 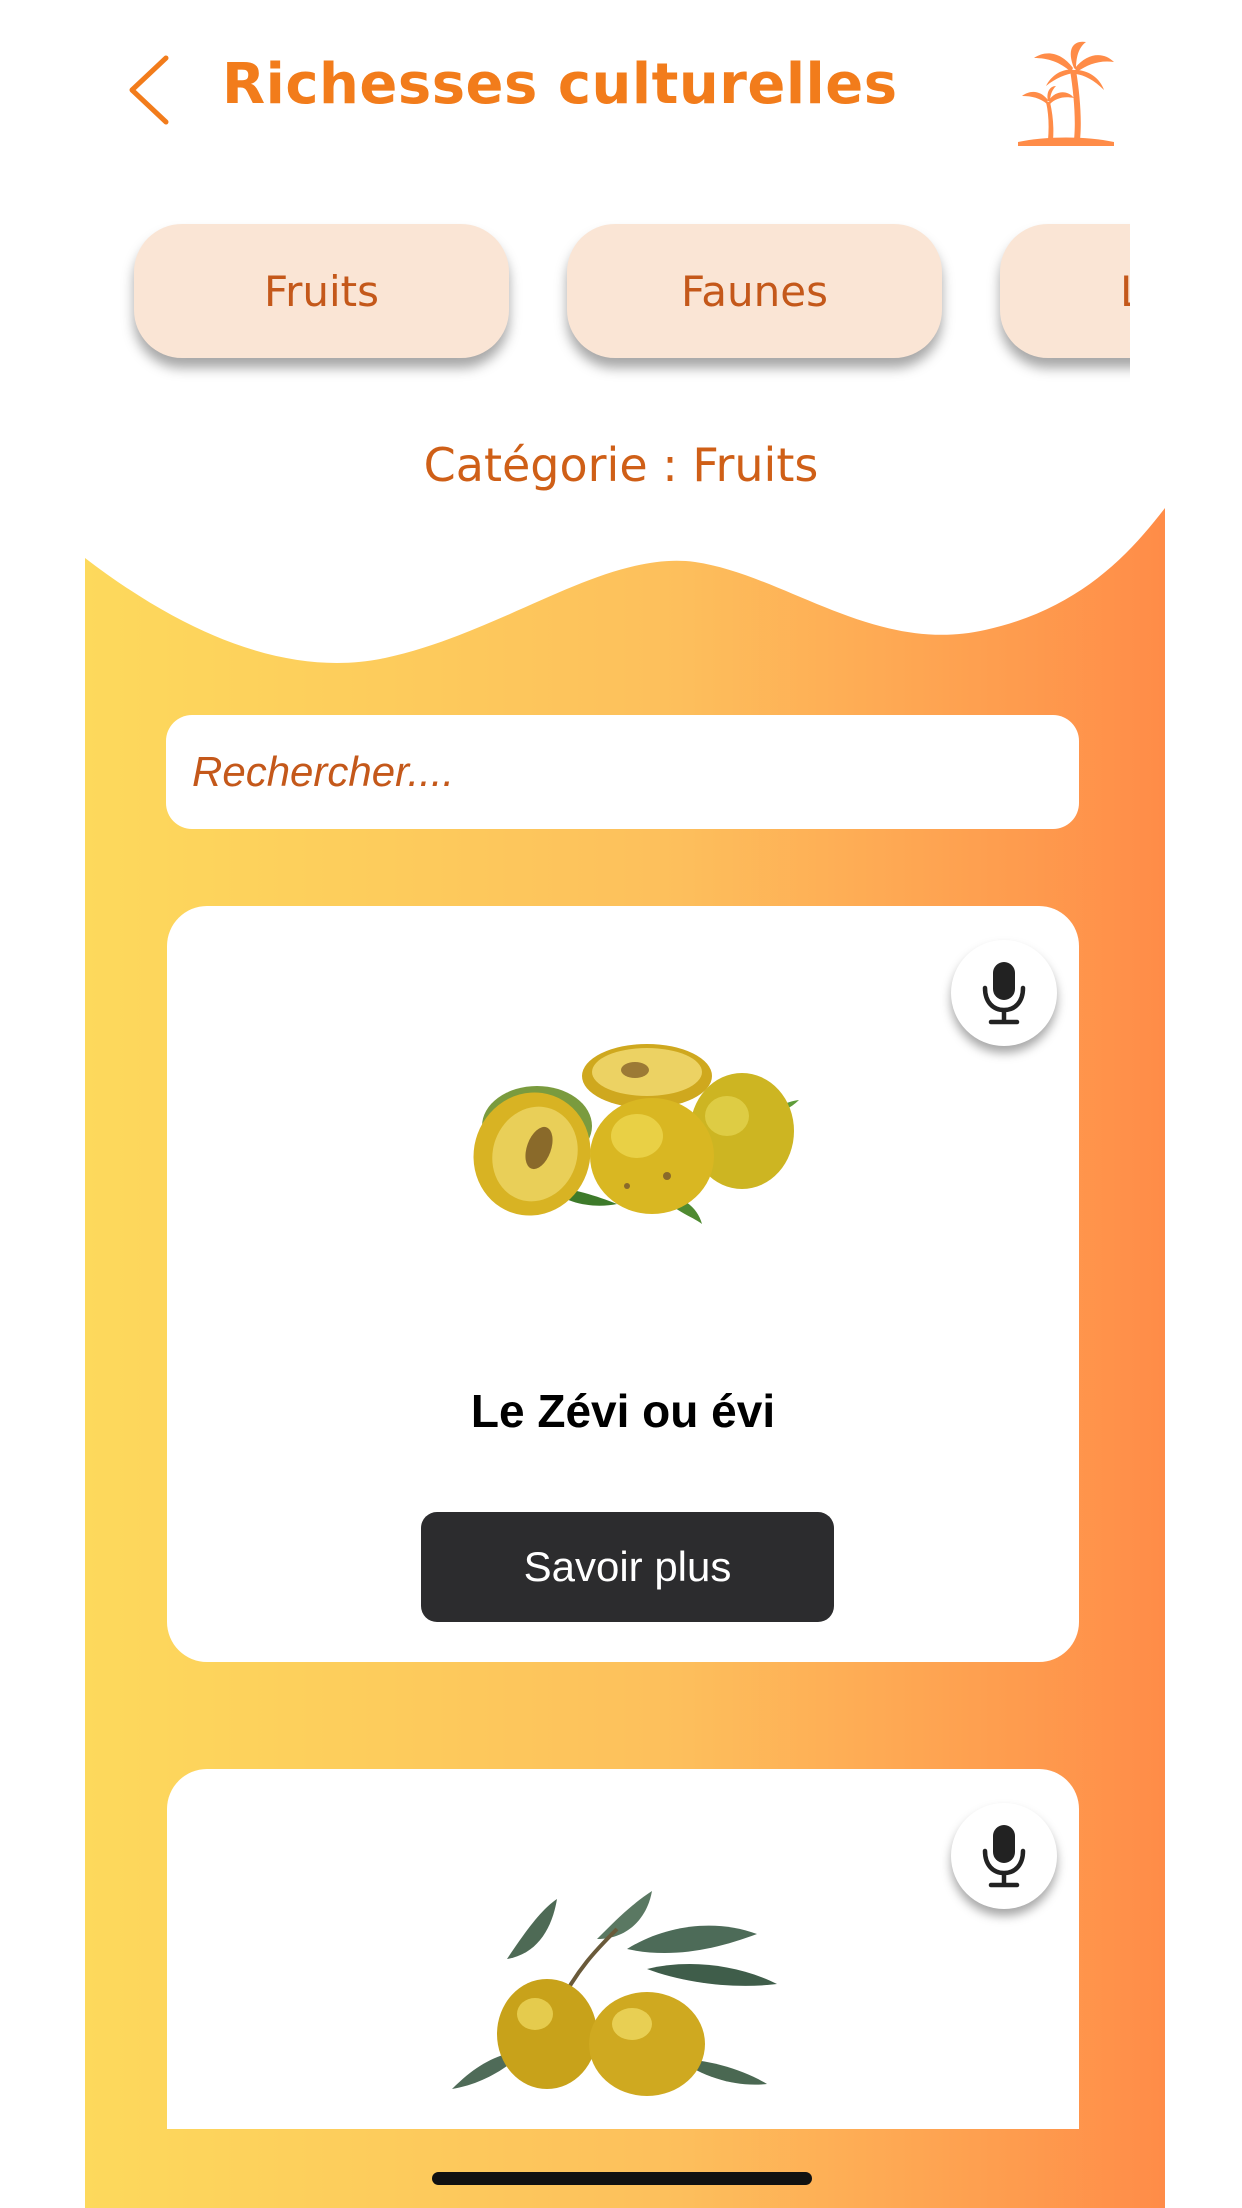 I want to click on home-indicator, so click(x=622, y=2178).